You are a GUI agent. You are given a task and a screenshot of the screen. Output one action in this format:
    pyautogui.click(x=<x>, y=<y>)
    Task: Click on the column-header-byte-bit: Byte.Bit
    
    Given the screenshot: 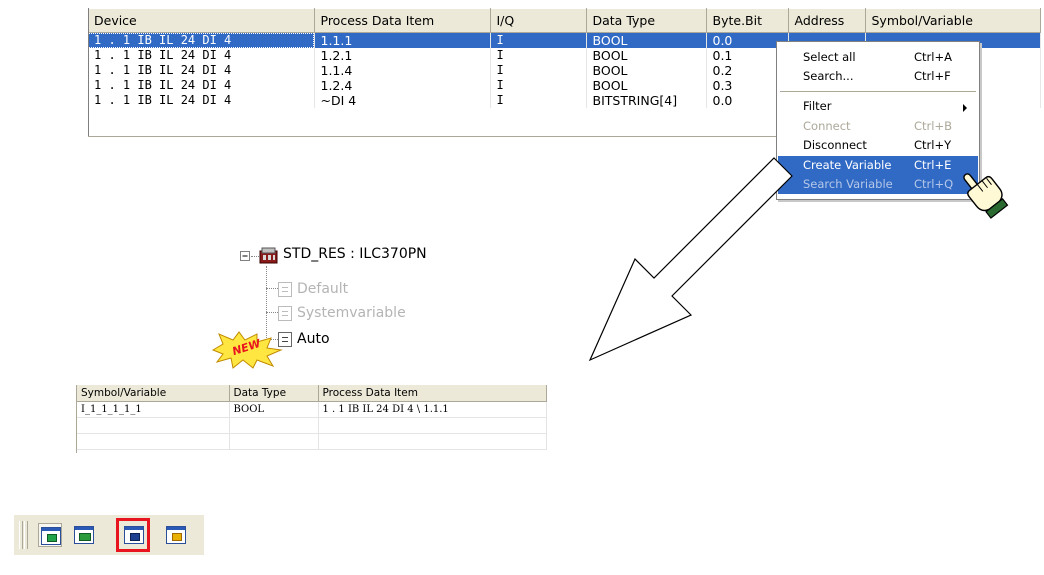 What is the action you would take?
    pyautogui.click(x=747, y=20)
    